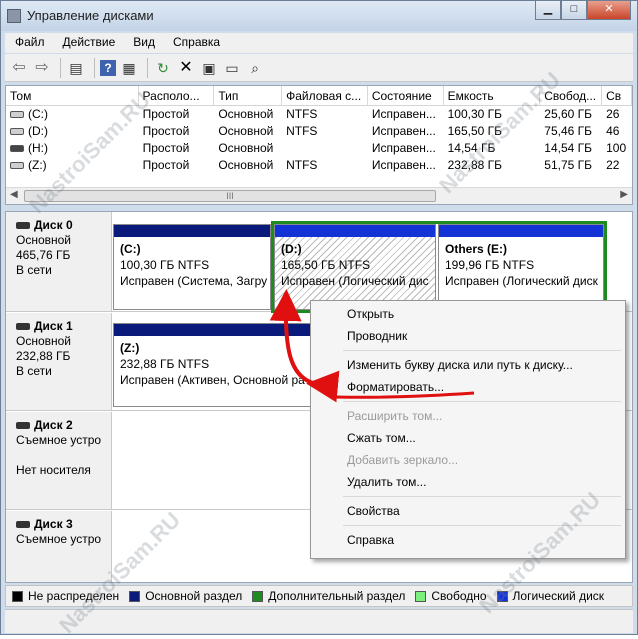 The width and height of the screenshot is (638, 639). Describe the element at coordinates (319, 68) in the screenshot. I see `toolbar: ⇦ ⇨ ▤ ? ▦ ↻ ✕ ▣ ▭ ⌕` at that location.